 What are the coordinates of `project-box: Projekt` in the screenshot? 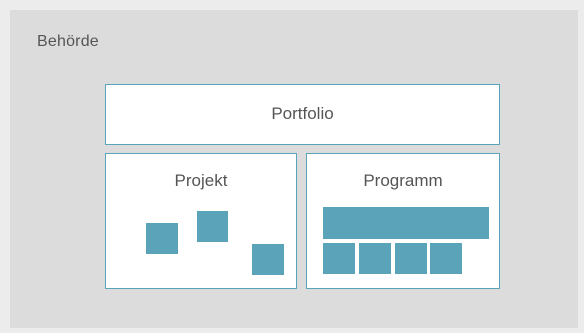 It's located at (201, 221).